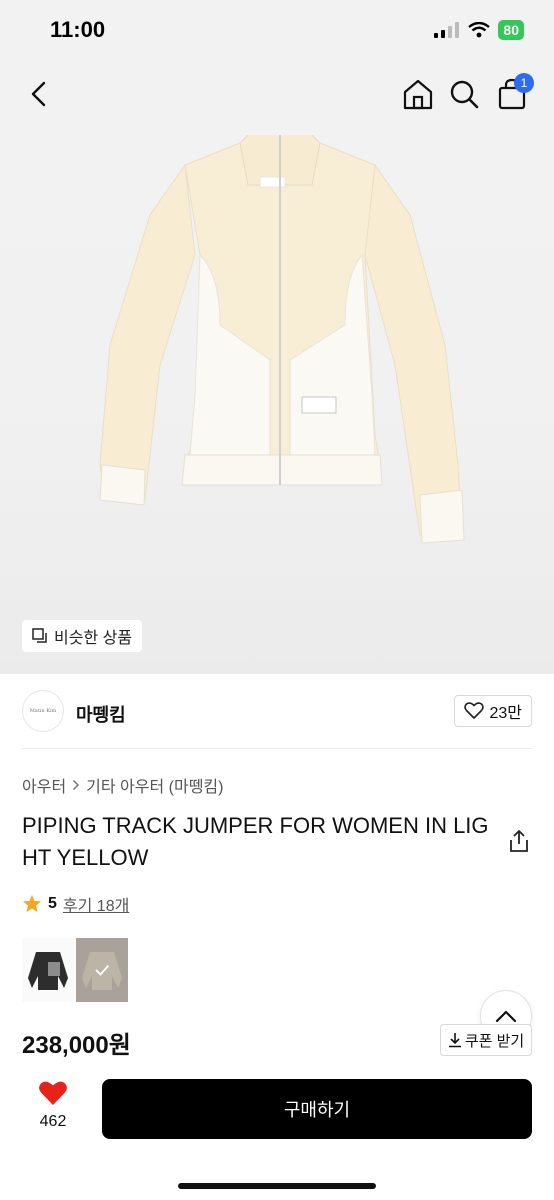 The image size is (554, 1200). What do you see at coordinates (277, 748) in the screenshot?
I see `divider` at bounding box center [277, 748].